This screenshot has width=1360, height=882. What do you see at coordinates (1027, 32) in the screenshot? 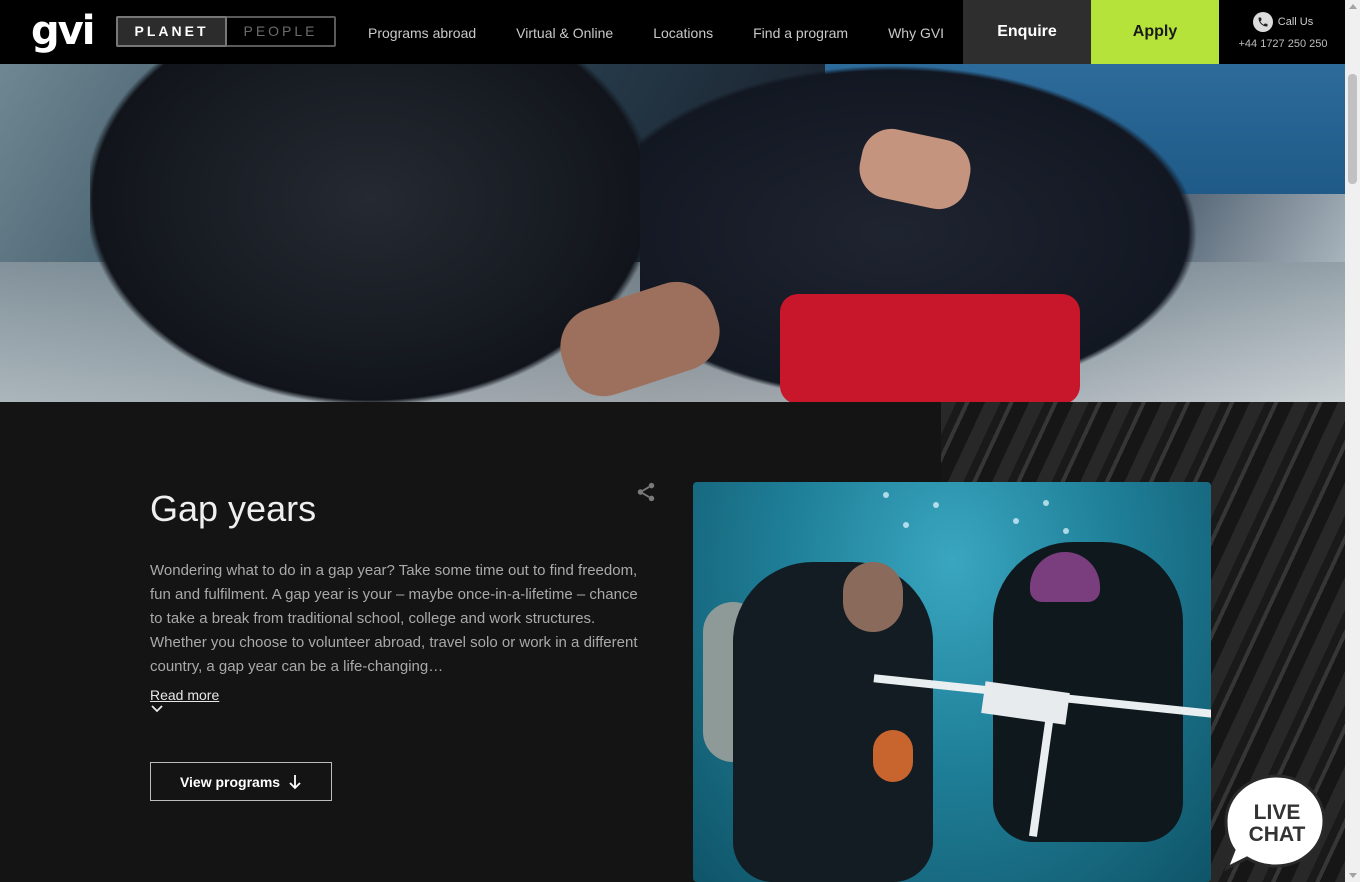
I see `enquire-button: Enquire` at bounding box center [1027, 32].